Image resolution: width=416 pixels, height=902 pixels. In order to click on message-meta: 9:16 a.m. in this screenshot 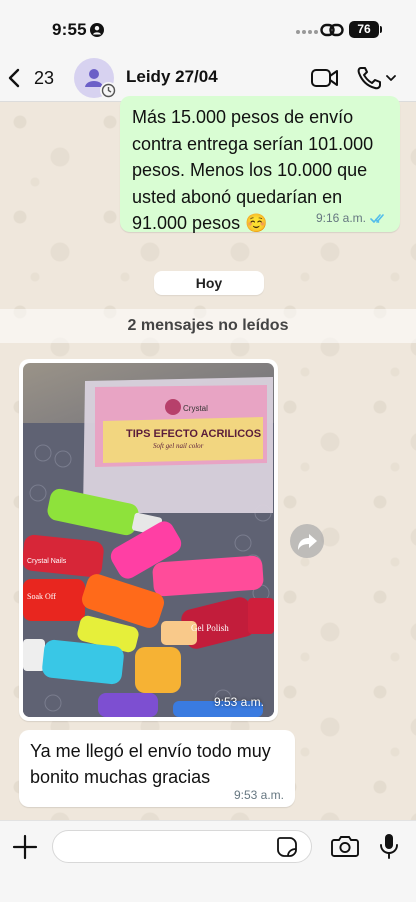, I will do `click(352, 218)`.